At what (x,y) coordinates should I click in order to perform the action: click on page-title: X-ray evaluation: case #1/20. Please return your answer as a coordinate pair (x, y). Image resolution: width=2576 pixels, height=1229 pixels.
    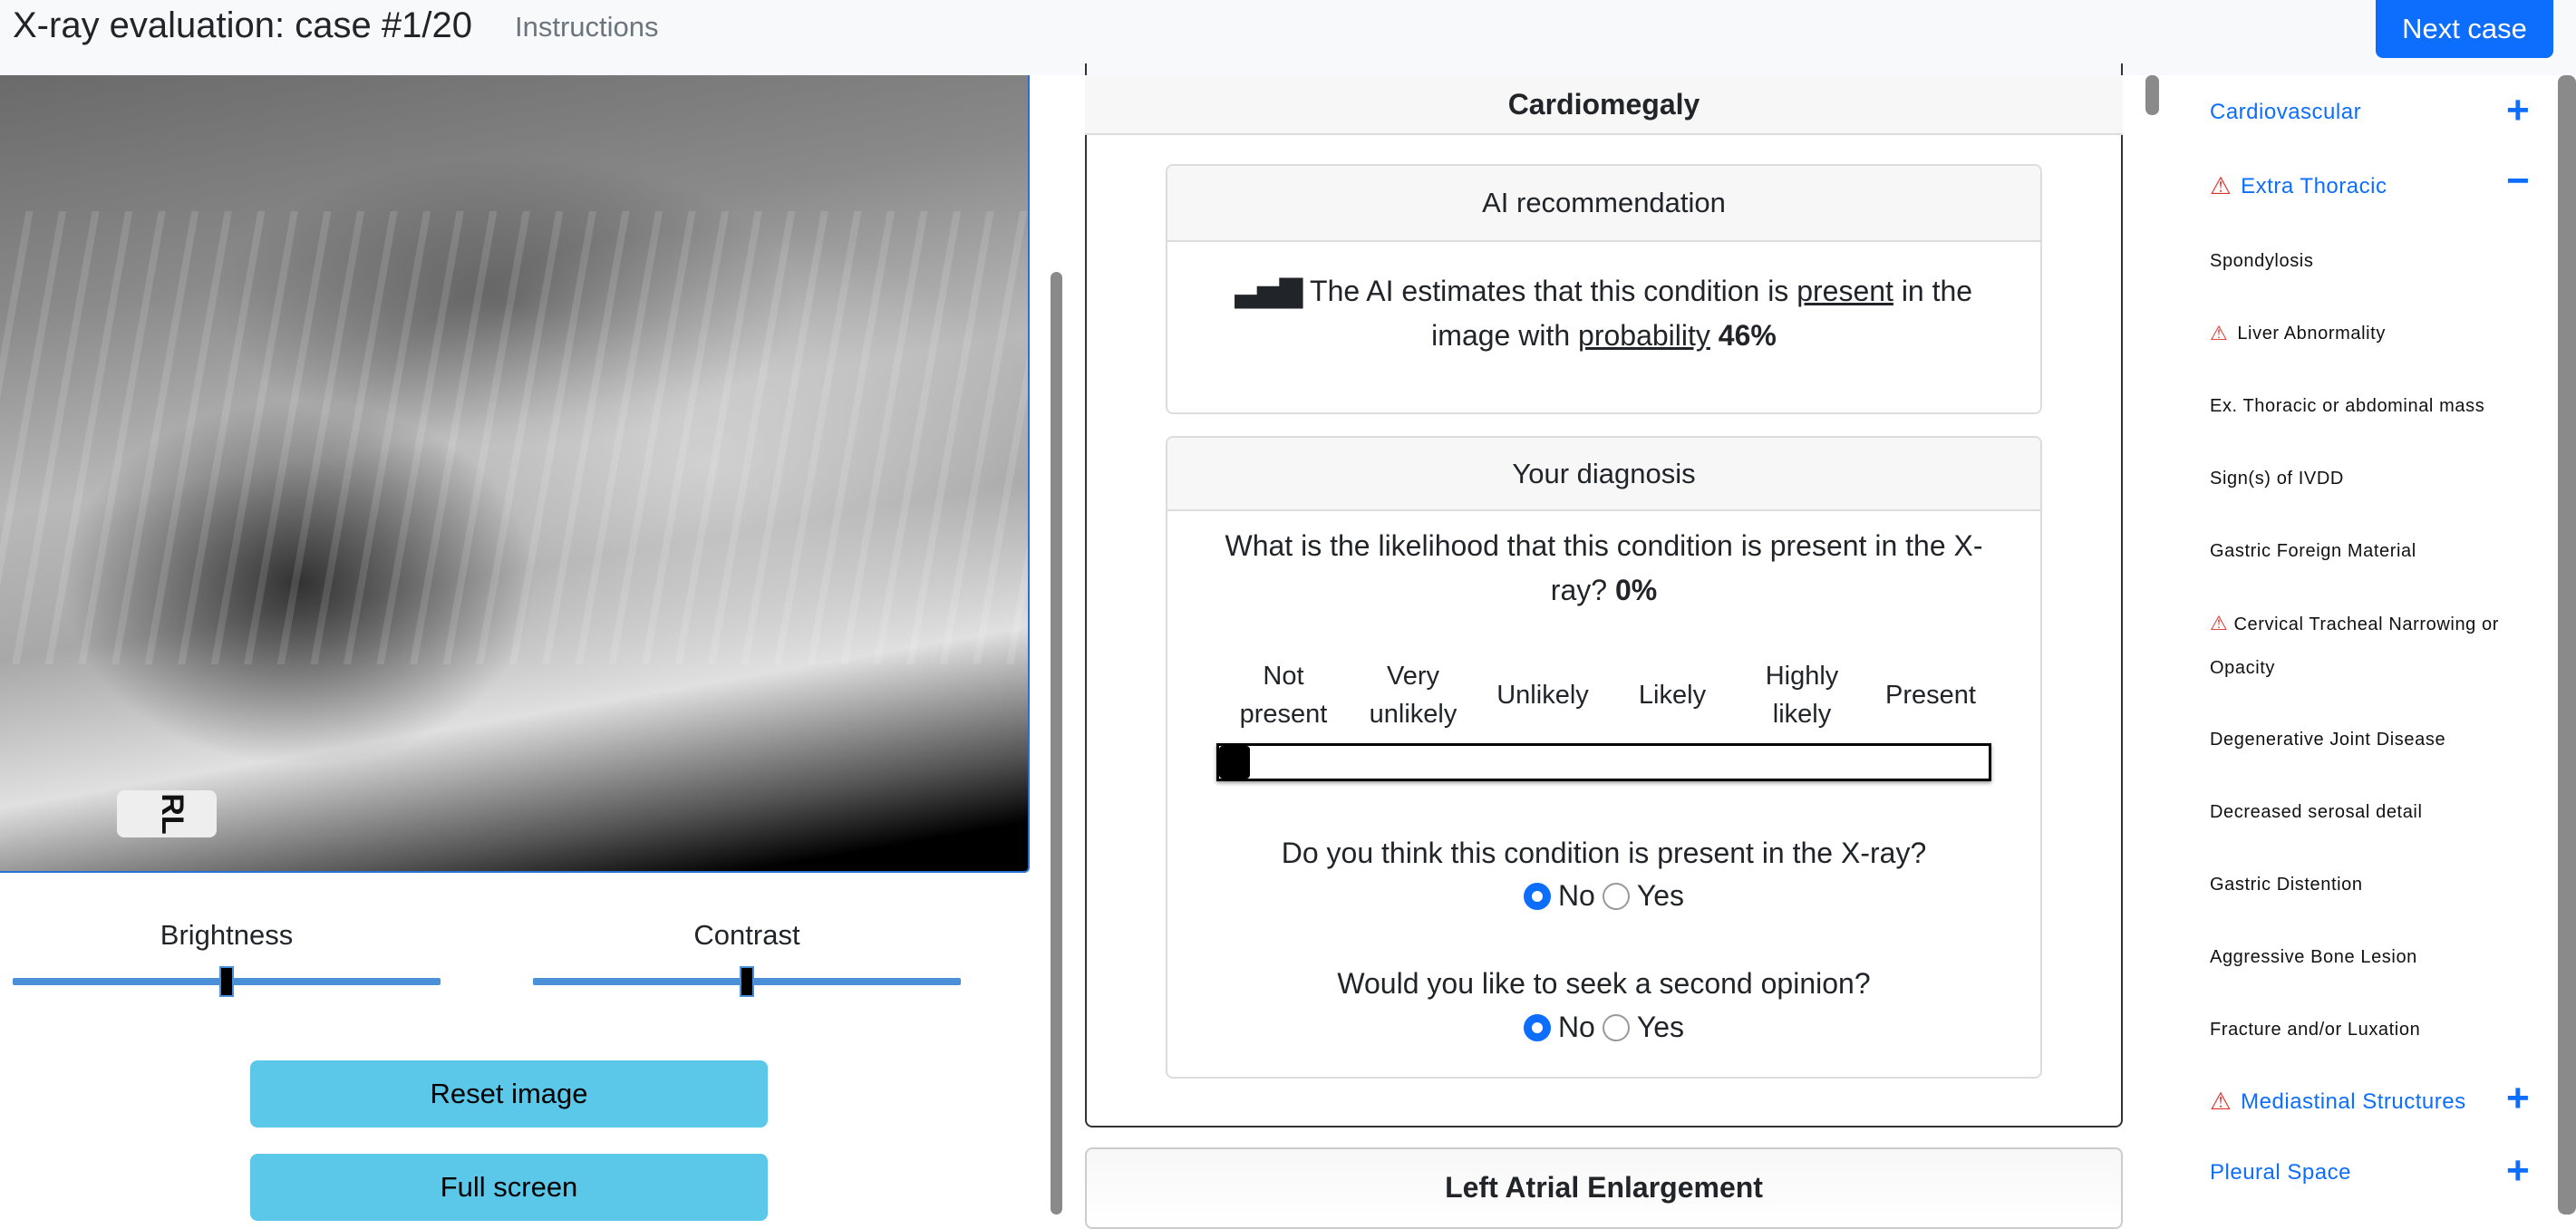
    Looking at the image, I should click on (242, 25).